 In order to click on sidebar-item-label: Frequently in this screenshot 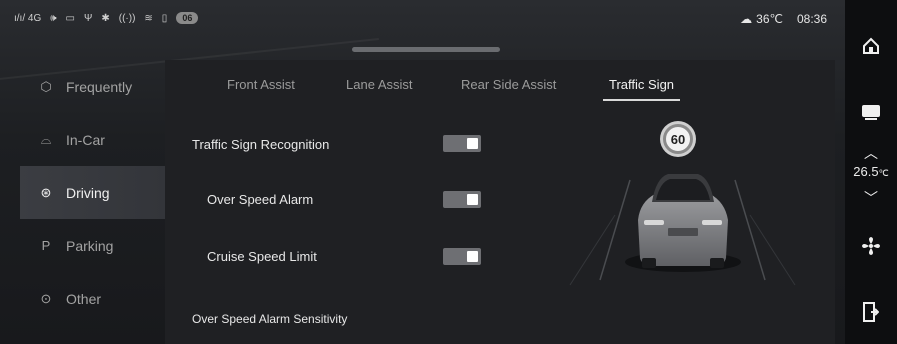, I will do `click(99, 86)`.